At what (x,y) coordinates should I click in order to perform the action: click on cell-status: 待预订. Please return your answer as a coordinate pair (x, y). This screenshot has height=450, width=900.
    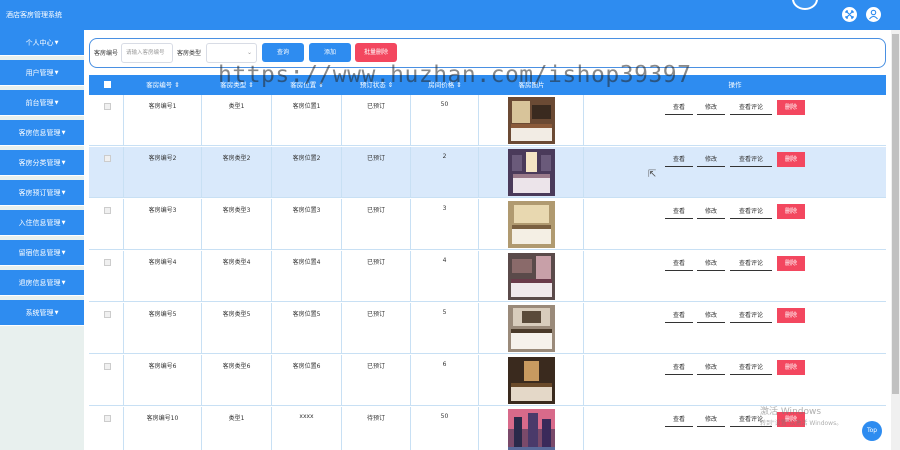
    Looking at the image, I should click on (376, 428).